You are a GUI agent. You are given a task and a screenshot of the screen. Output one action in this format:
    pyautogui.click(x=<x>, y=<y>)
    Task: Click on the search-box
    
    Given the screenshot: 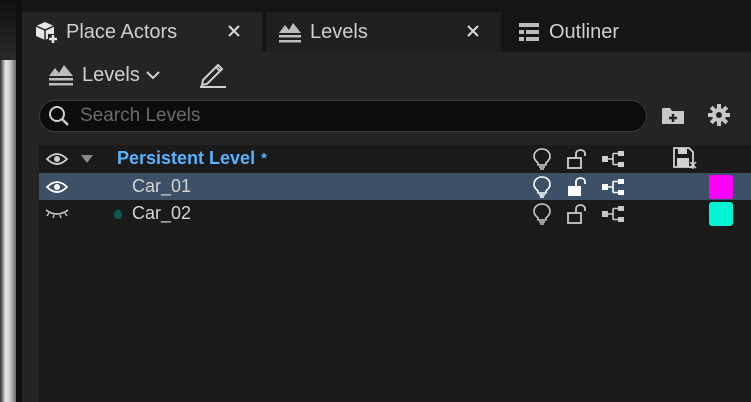 What is the action you would take?
    pyautogui.click(x=343, y=116)
    